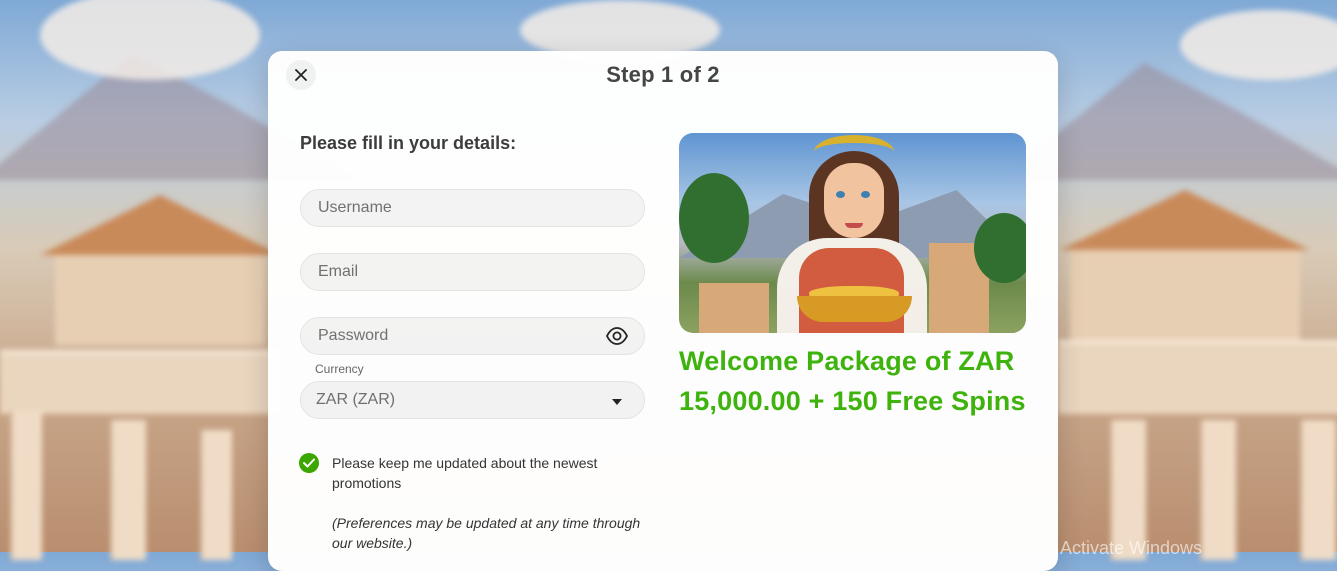 The width and height of the screenshot is (1337, 571). I want to click on os-watermark: Activate Windows, so click(1131, 548).